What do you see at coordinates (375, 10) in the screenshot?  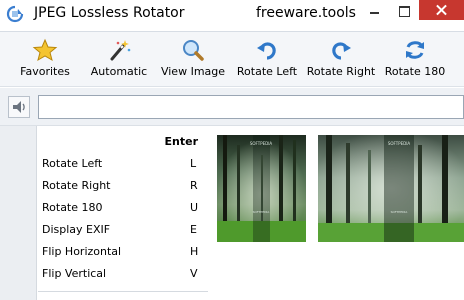 I see `minimize-icon` at bounding box center [375, 10].